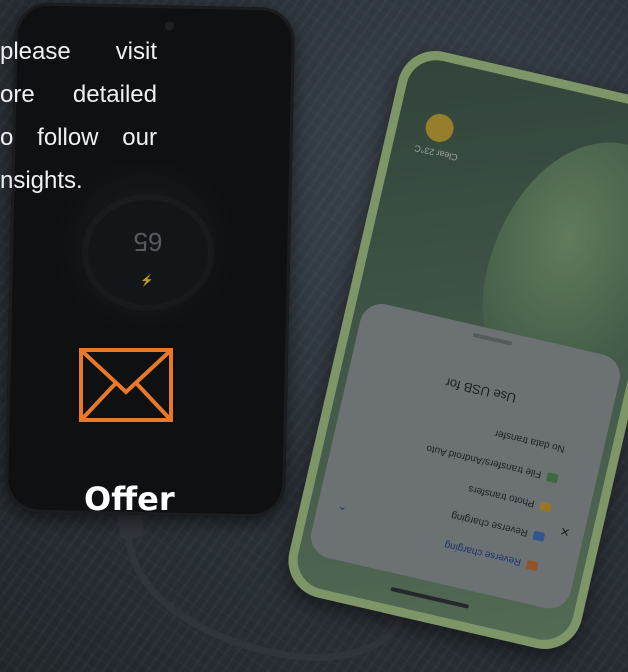 This screenshot has height=672, width=628. Describe the element at coordinates (129, 499) in the screenshot. I see `offer-label: Offer` at that location.